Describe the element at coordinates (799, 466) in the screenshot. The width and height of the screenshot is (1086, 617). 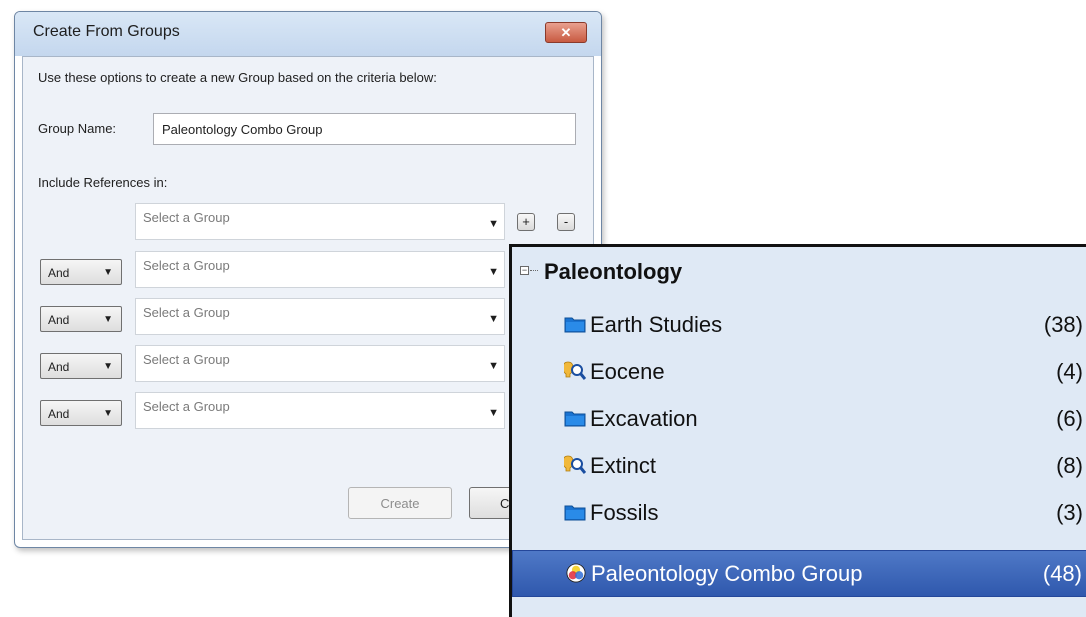
I see `tree-item-extinct: Extinct (8)` at that location.